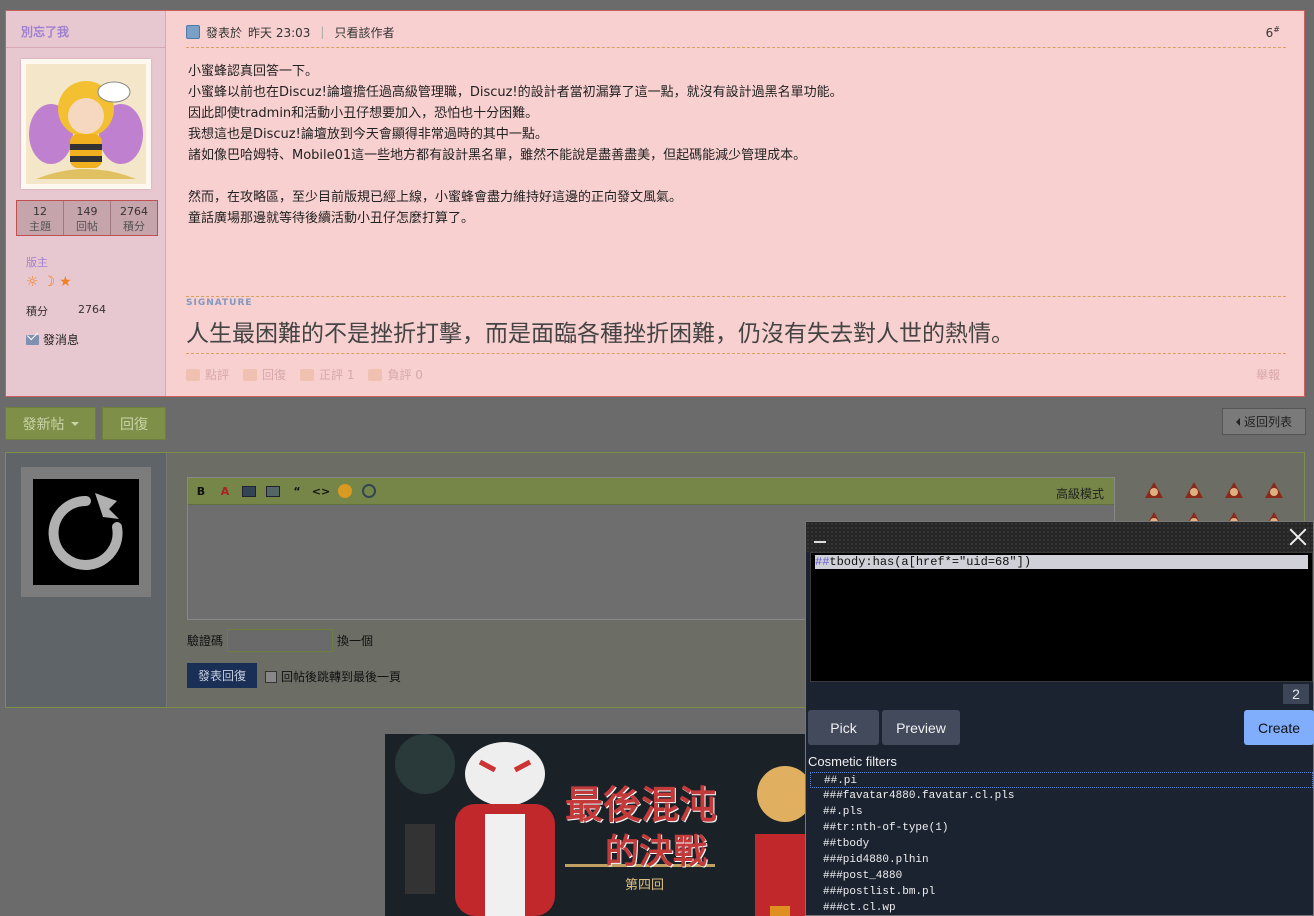 This screenshot has width=1314, height=916. What do you see at coordinates (274, 375) in the screenshot?
I see `reply-label: 回復` at bounding box center [274, 375].